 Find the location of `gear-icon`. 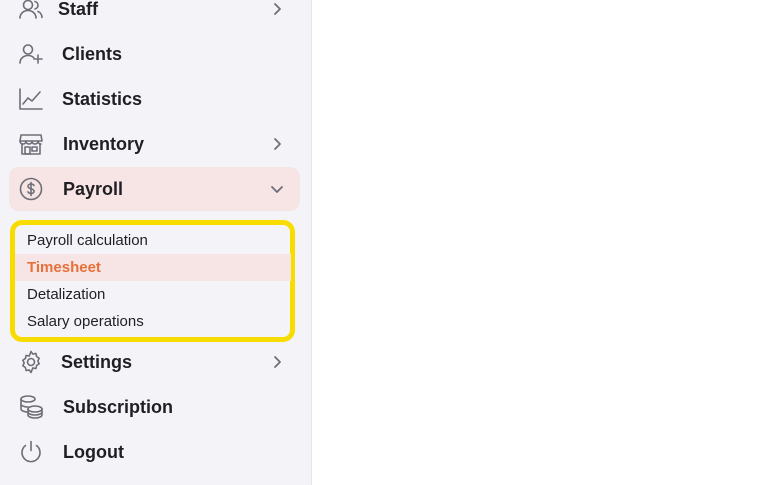

gear-icon is located at coordinates (31, 362).